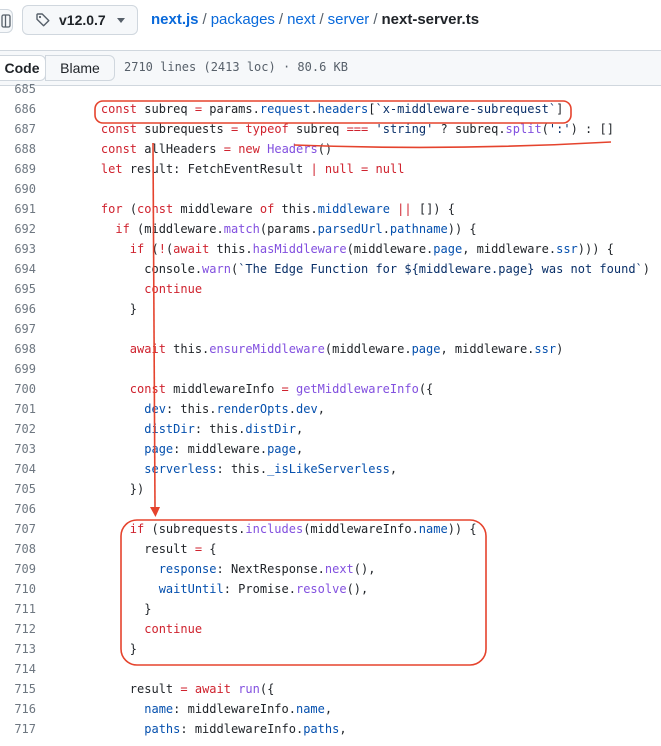 This screenshot has width=661, height=746. I want to click on line-number: 708, so click(18, 549).